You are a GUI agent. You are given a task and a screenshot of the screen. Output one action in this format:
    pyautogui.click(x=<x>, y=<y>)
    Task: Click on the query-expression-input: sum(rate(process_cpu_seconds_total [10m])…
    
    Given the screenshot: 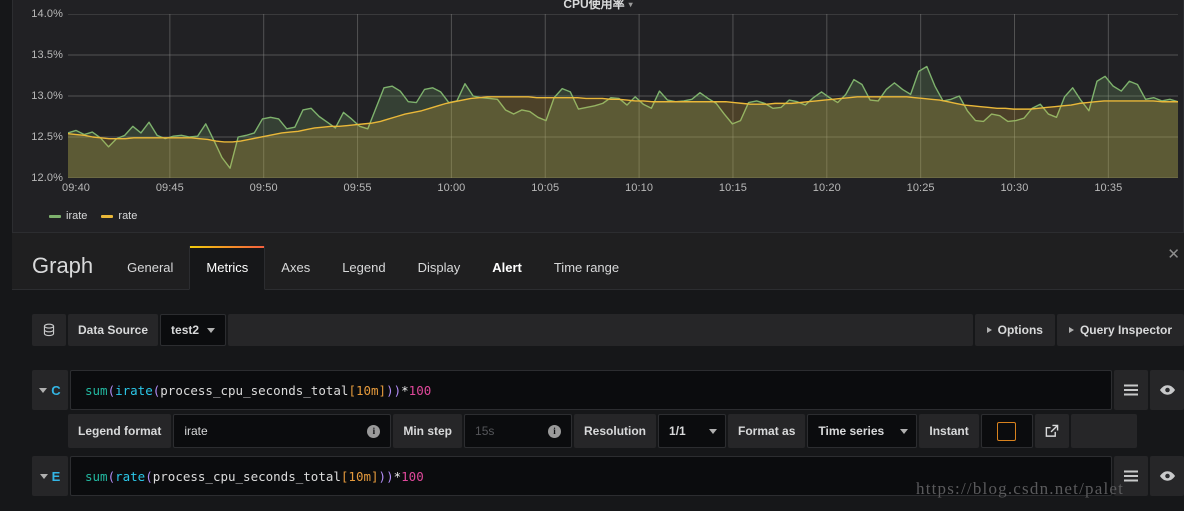 What is the action you would take?
    pyautogui.click(x=591, y=476)
    